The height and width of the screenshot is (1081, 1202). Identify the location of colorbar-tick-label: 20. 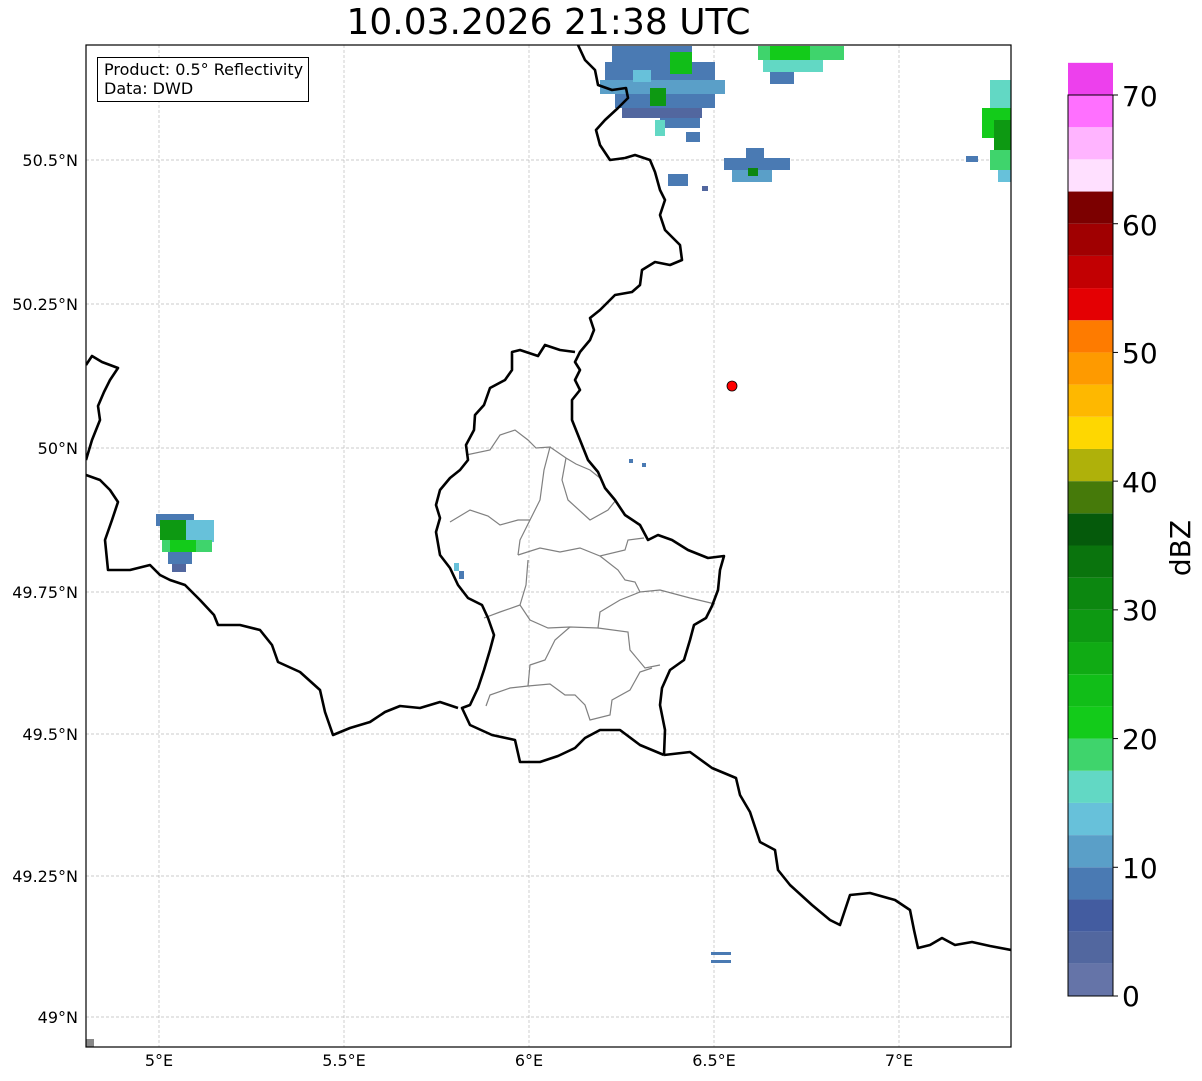
(1140, 739).